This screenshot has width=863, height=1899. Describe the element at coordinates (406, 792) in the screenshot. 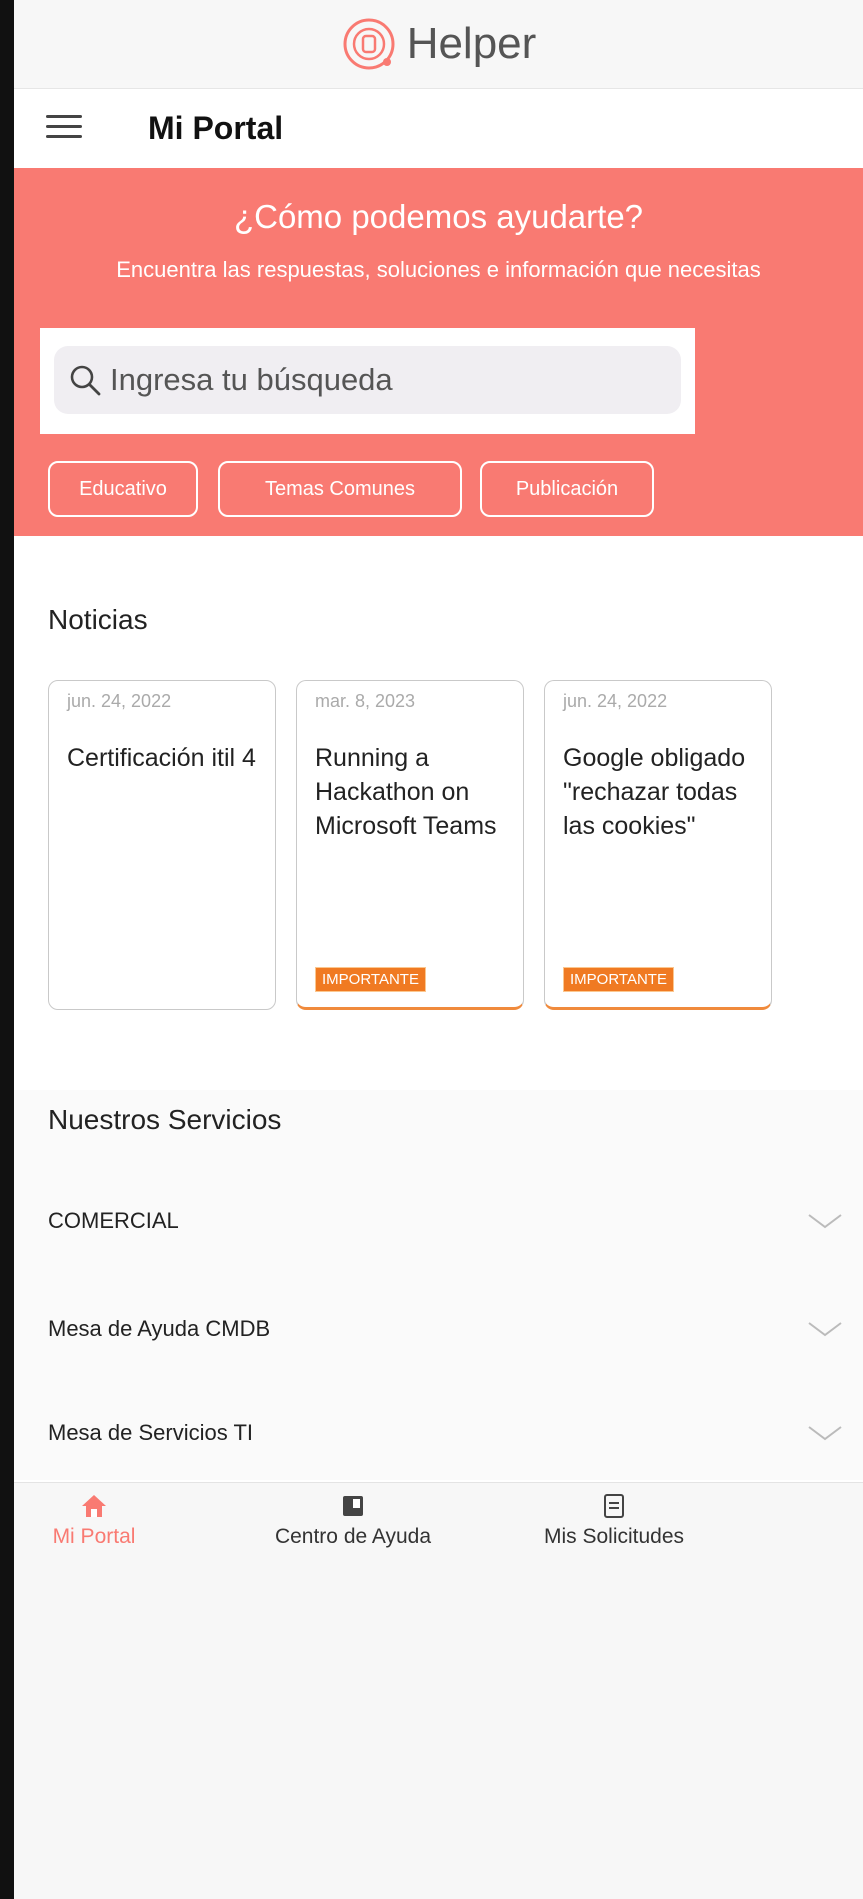

I see `news-title: Running a Hackathon on Microsoft Teams` at that location.